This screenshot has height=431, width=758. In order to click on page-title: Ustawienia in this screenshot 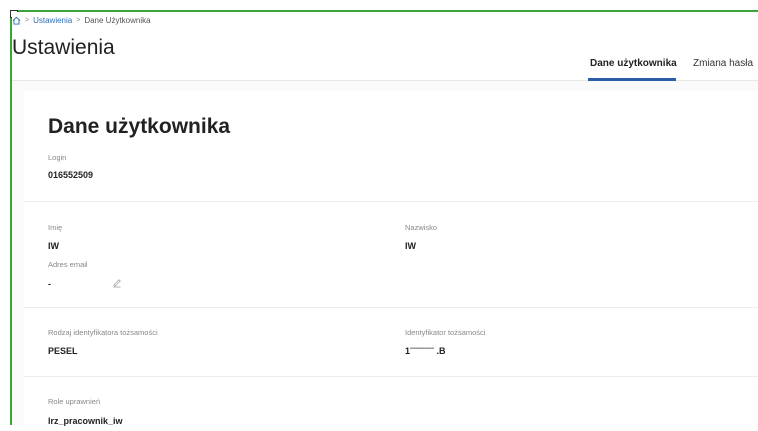, I will do `click(63, 47)`.